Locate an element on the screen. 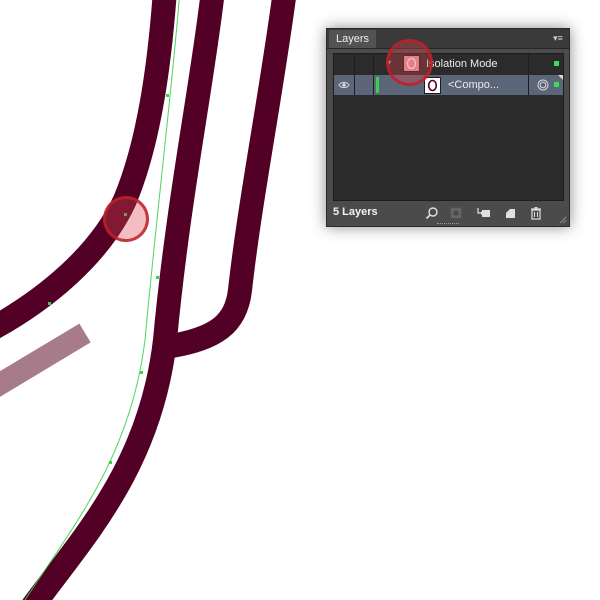  layer-count: 5 Layers is located at coordinates (355, 212).